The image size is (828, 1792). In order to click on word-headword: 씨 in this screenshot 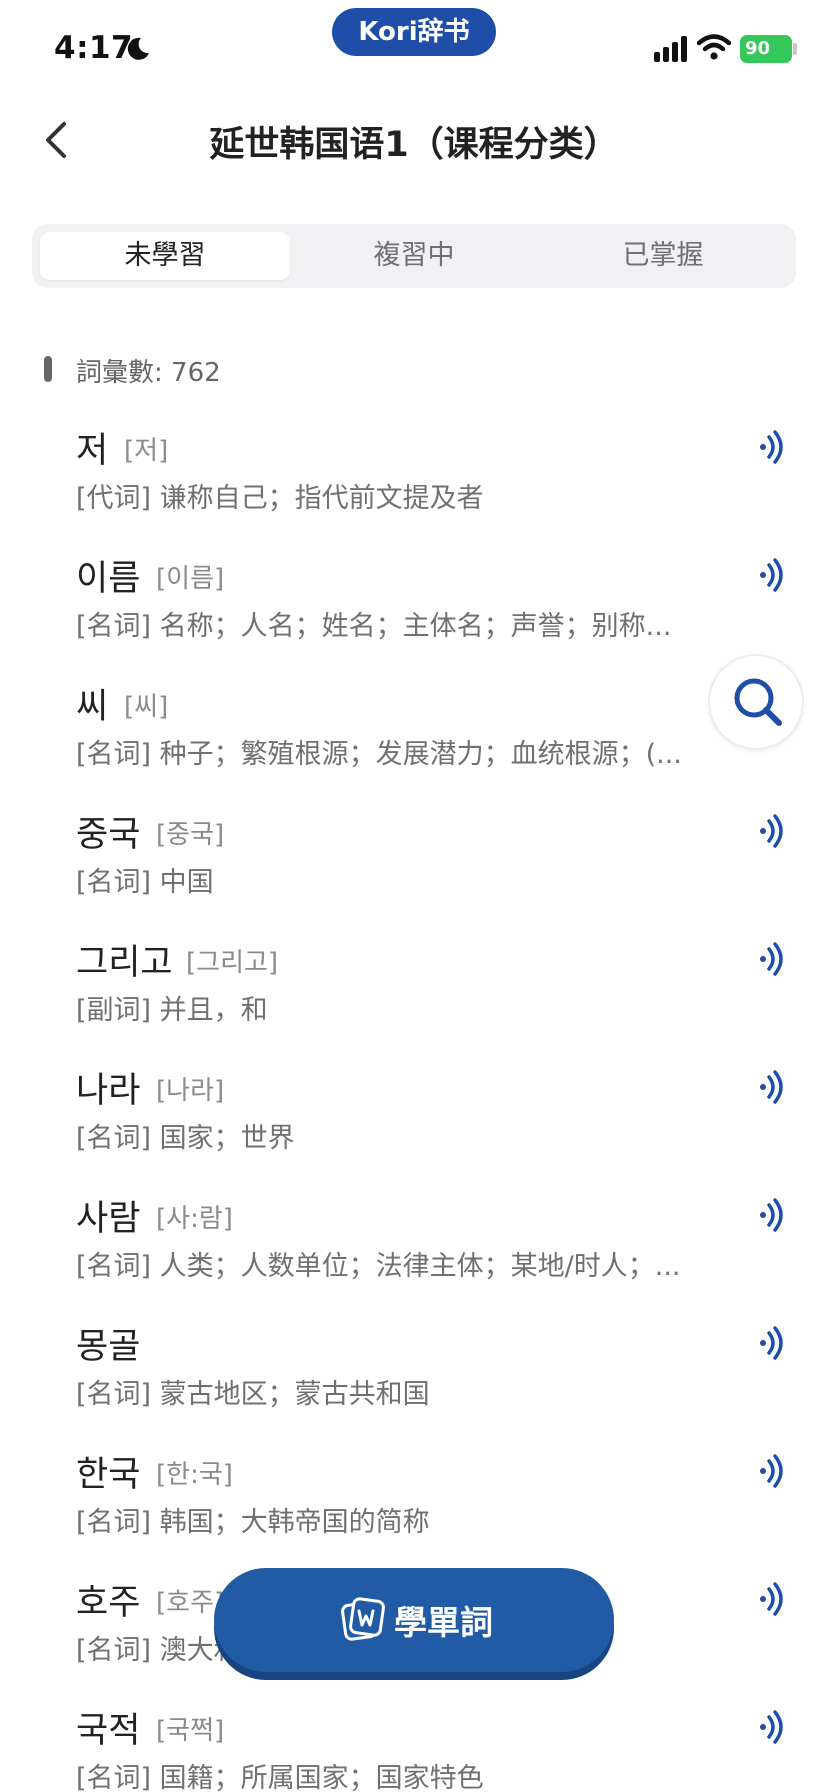, I will do `click(92, 707)`.